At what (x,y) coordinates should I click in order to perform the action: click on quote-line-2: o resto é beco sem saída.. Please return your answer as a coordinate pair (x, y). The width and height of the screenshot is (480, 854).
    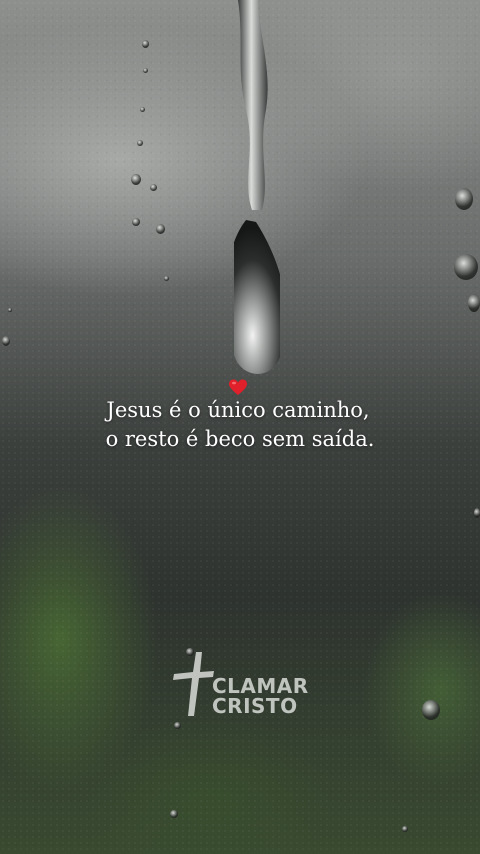
    Looking at the image, I should click on (240, 439).